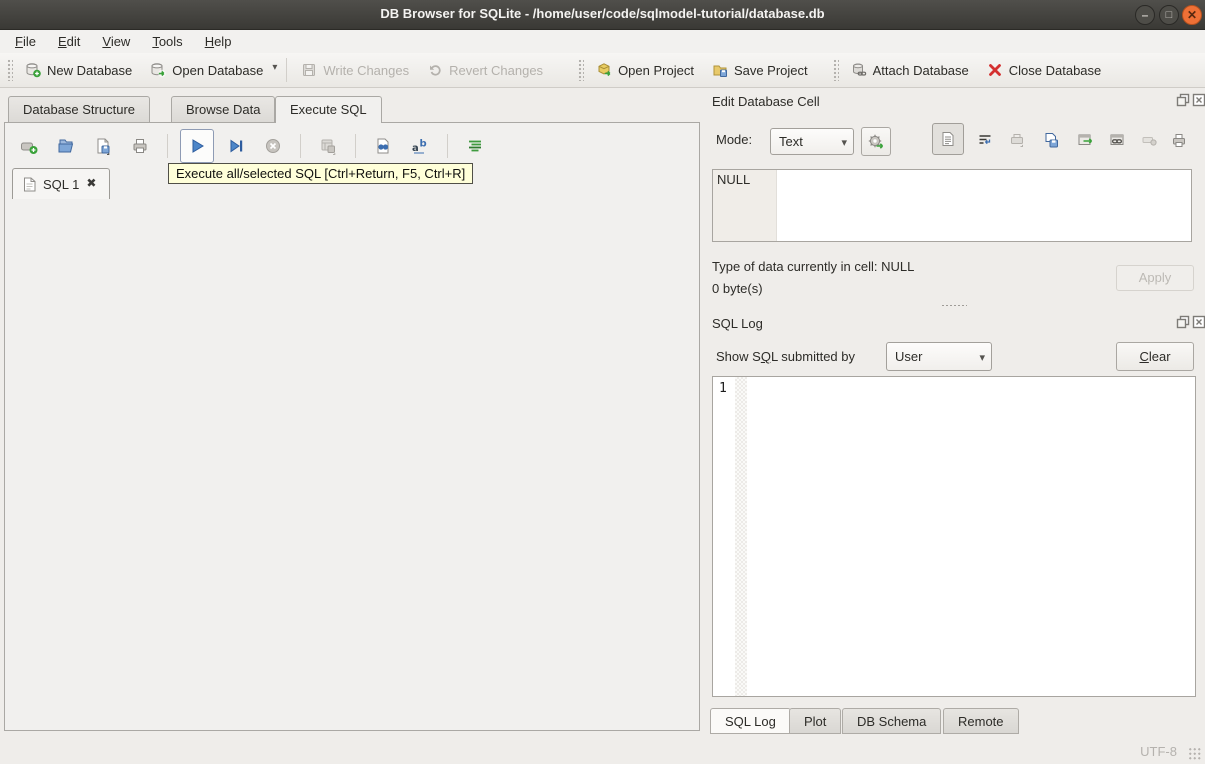  What do you see at coordinates (791, 141) in the screenshot?
I see `mode-value: Text` at bounding box center [791, 141].